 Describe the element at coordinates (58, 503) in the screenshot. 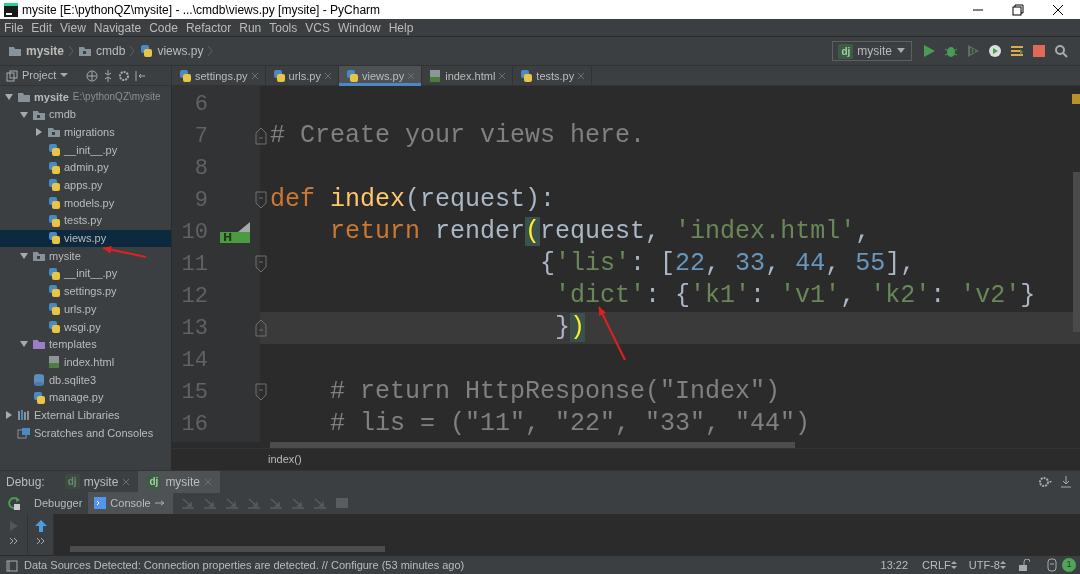

I see `debugger-tab: Debugger` at that location.